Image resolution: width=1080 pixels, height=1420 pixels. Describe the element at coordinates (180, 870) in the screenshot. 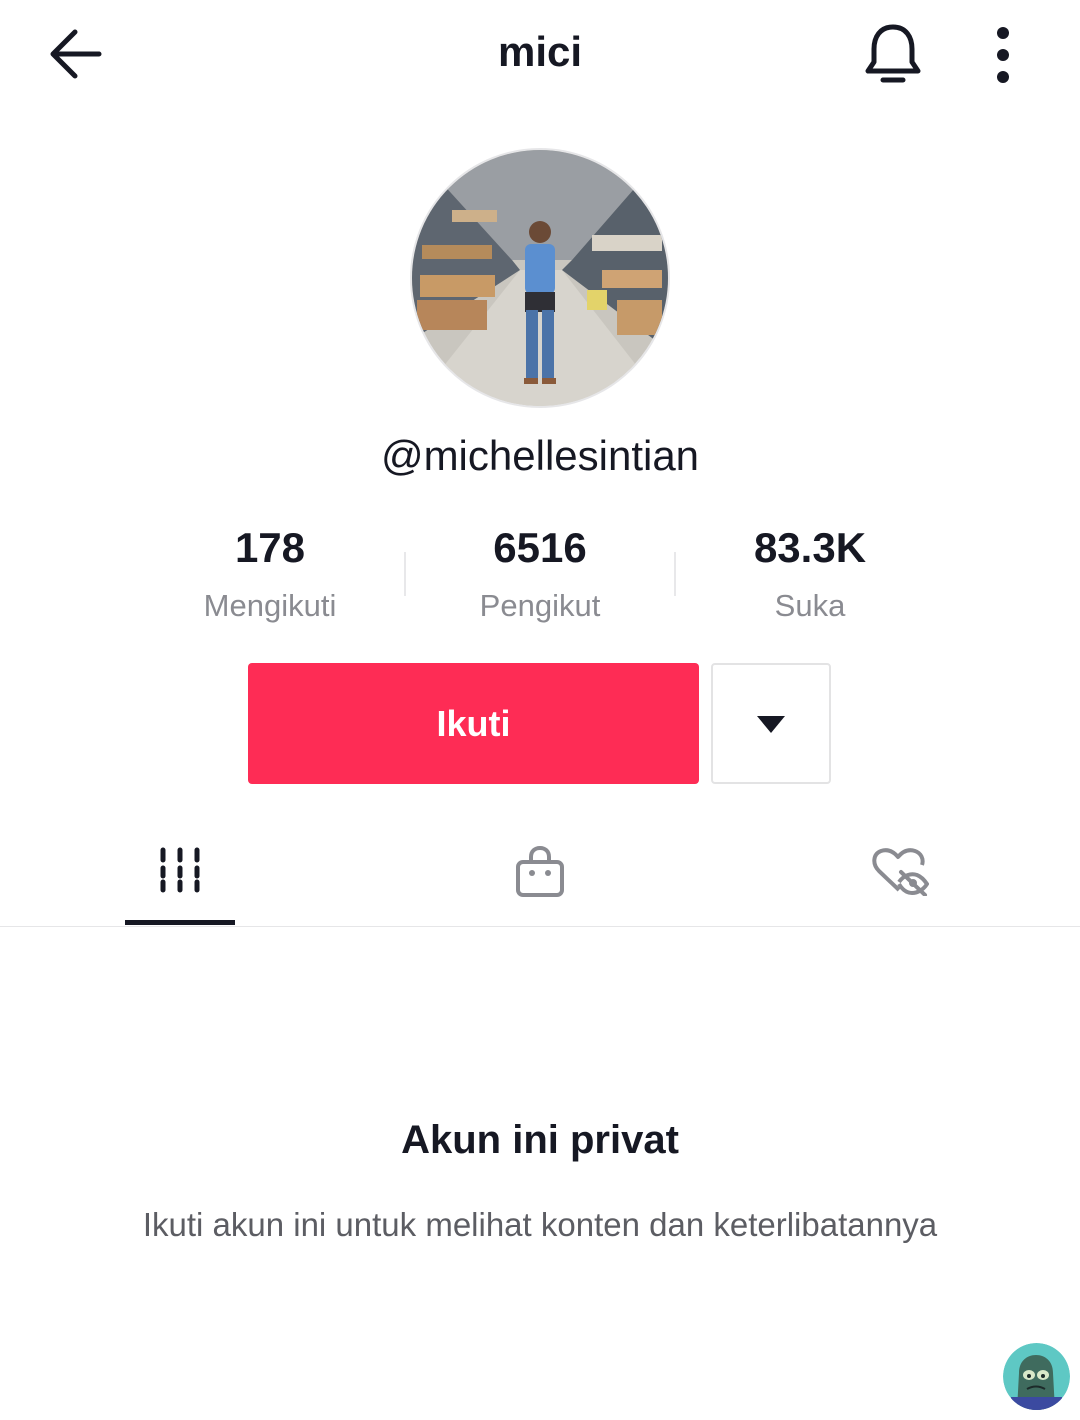

I see `videos-grid-icon` at that location.